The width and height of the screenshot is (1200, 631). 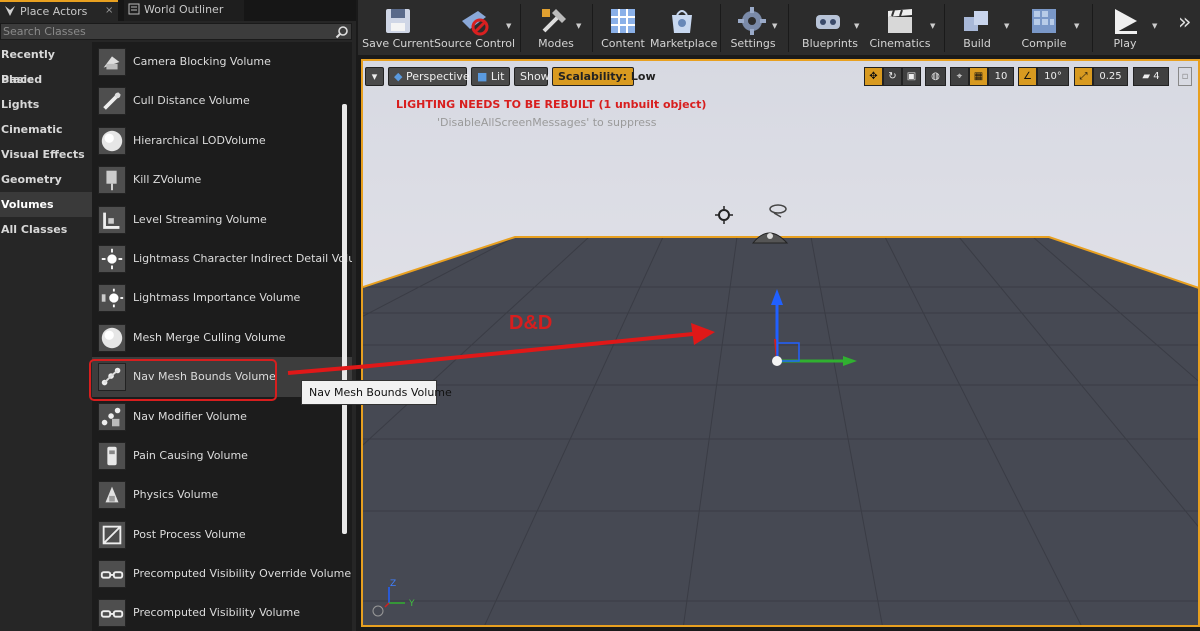 I want to click on lit-icon: ■, so click(x=484, y=76).